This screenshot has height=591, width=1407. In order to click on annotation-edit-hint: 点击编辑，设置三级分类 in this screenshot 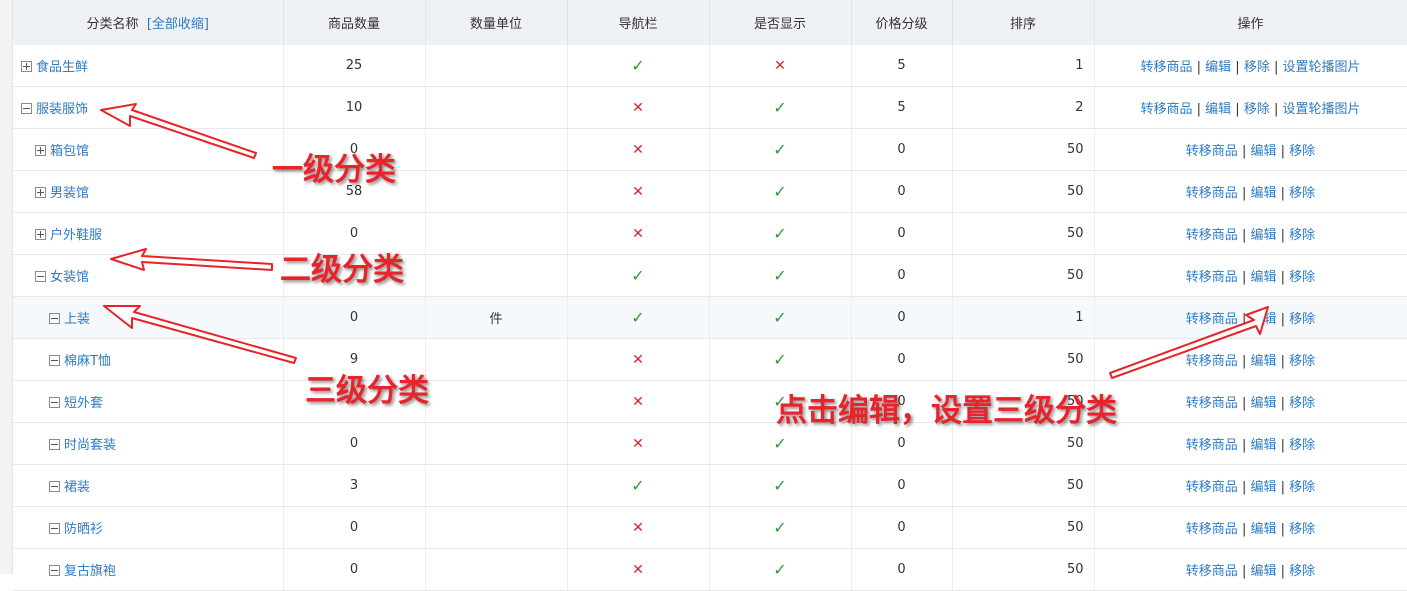, I will do `click(946, 411)`.